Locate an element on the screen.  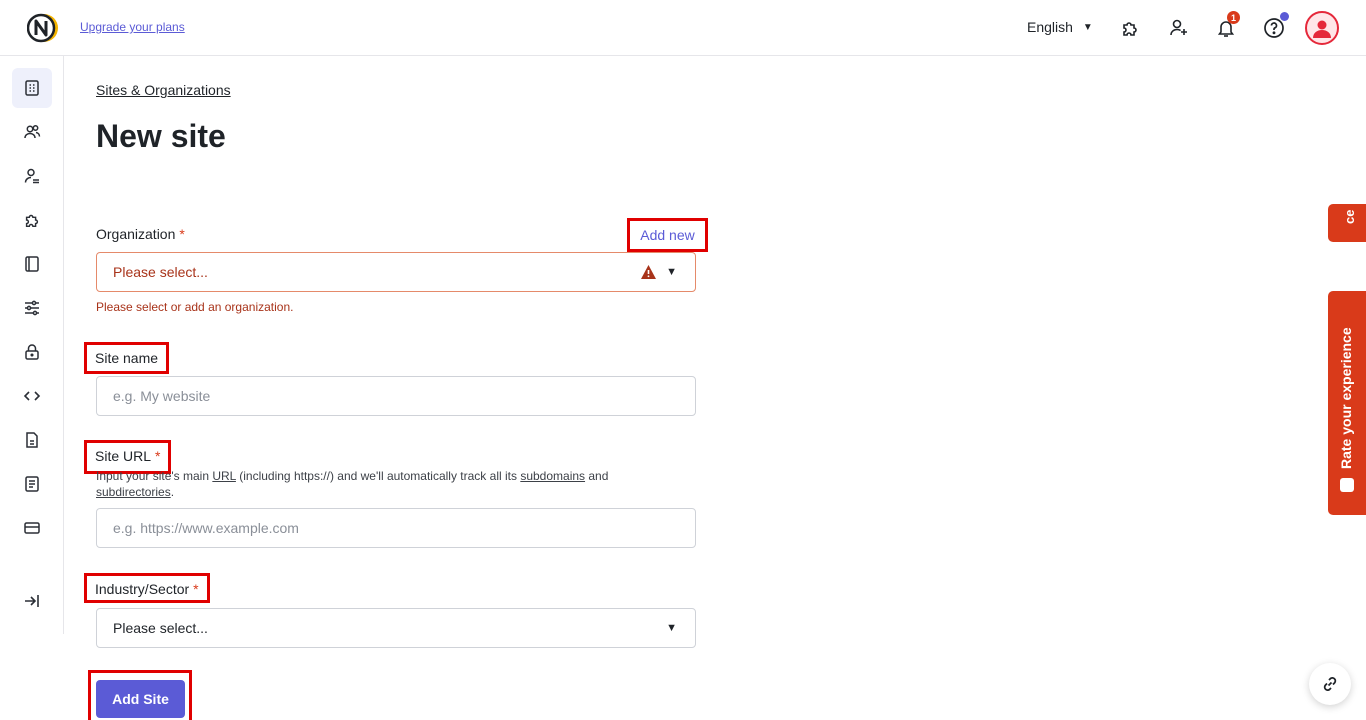
sidebar-item-settings is located at coordinates (32, 308).